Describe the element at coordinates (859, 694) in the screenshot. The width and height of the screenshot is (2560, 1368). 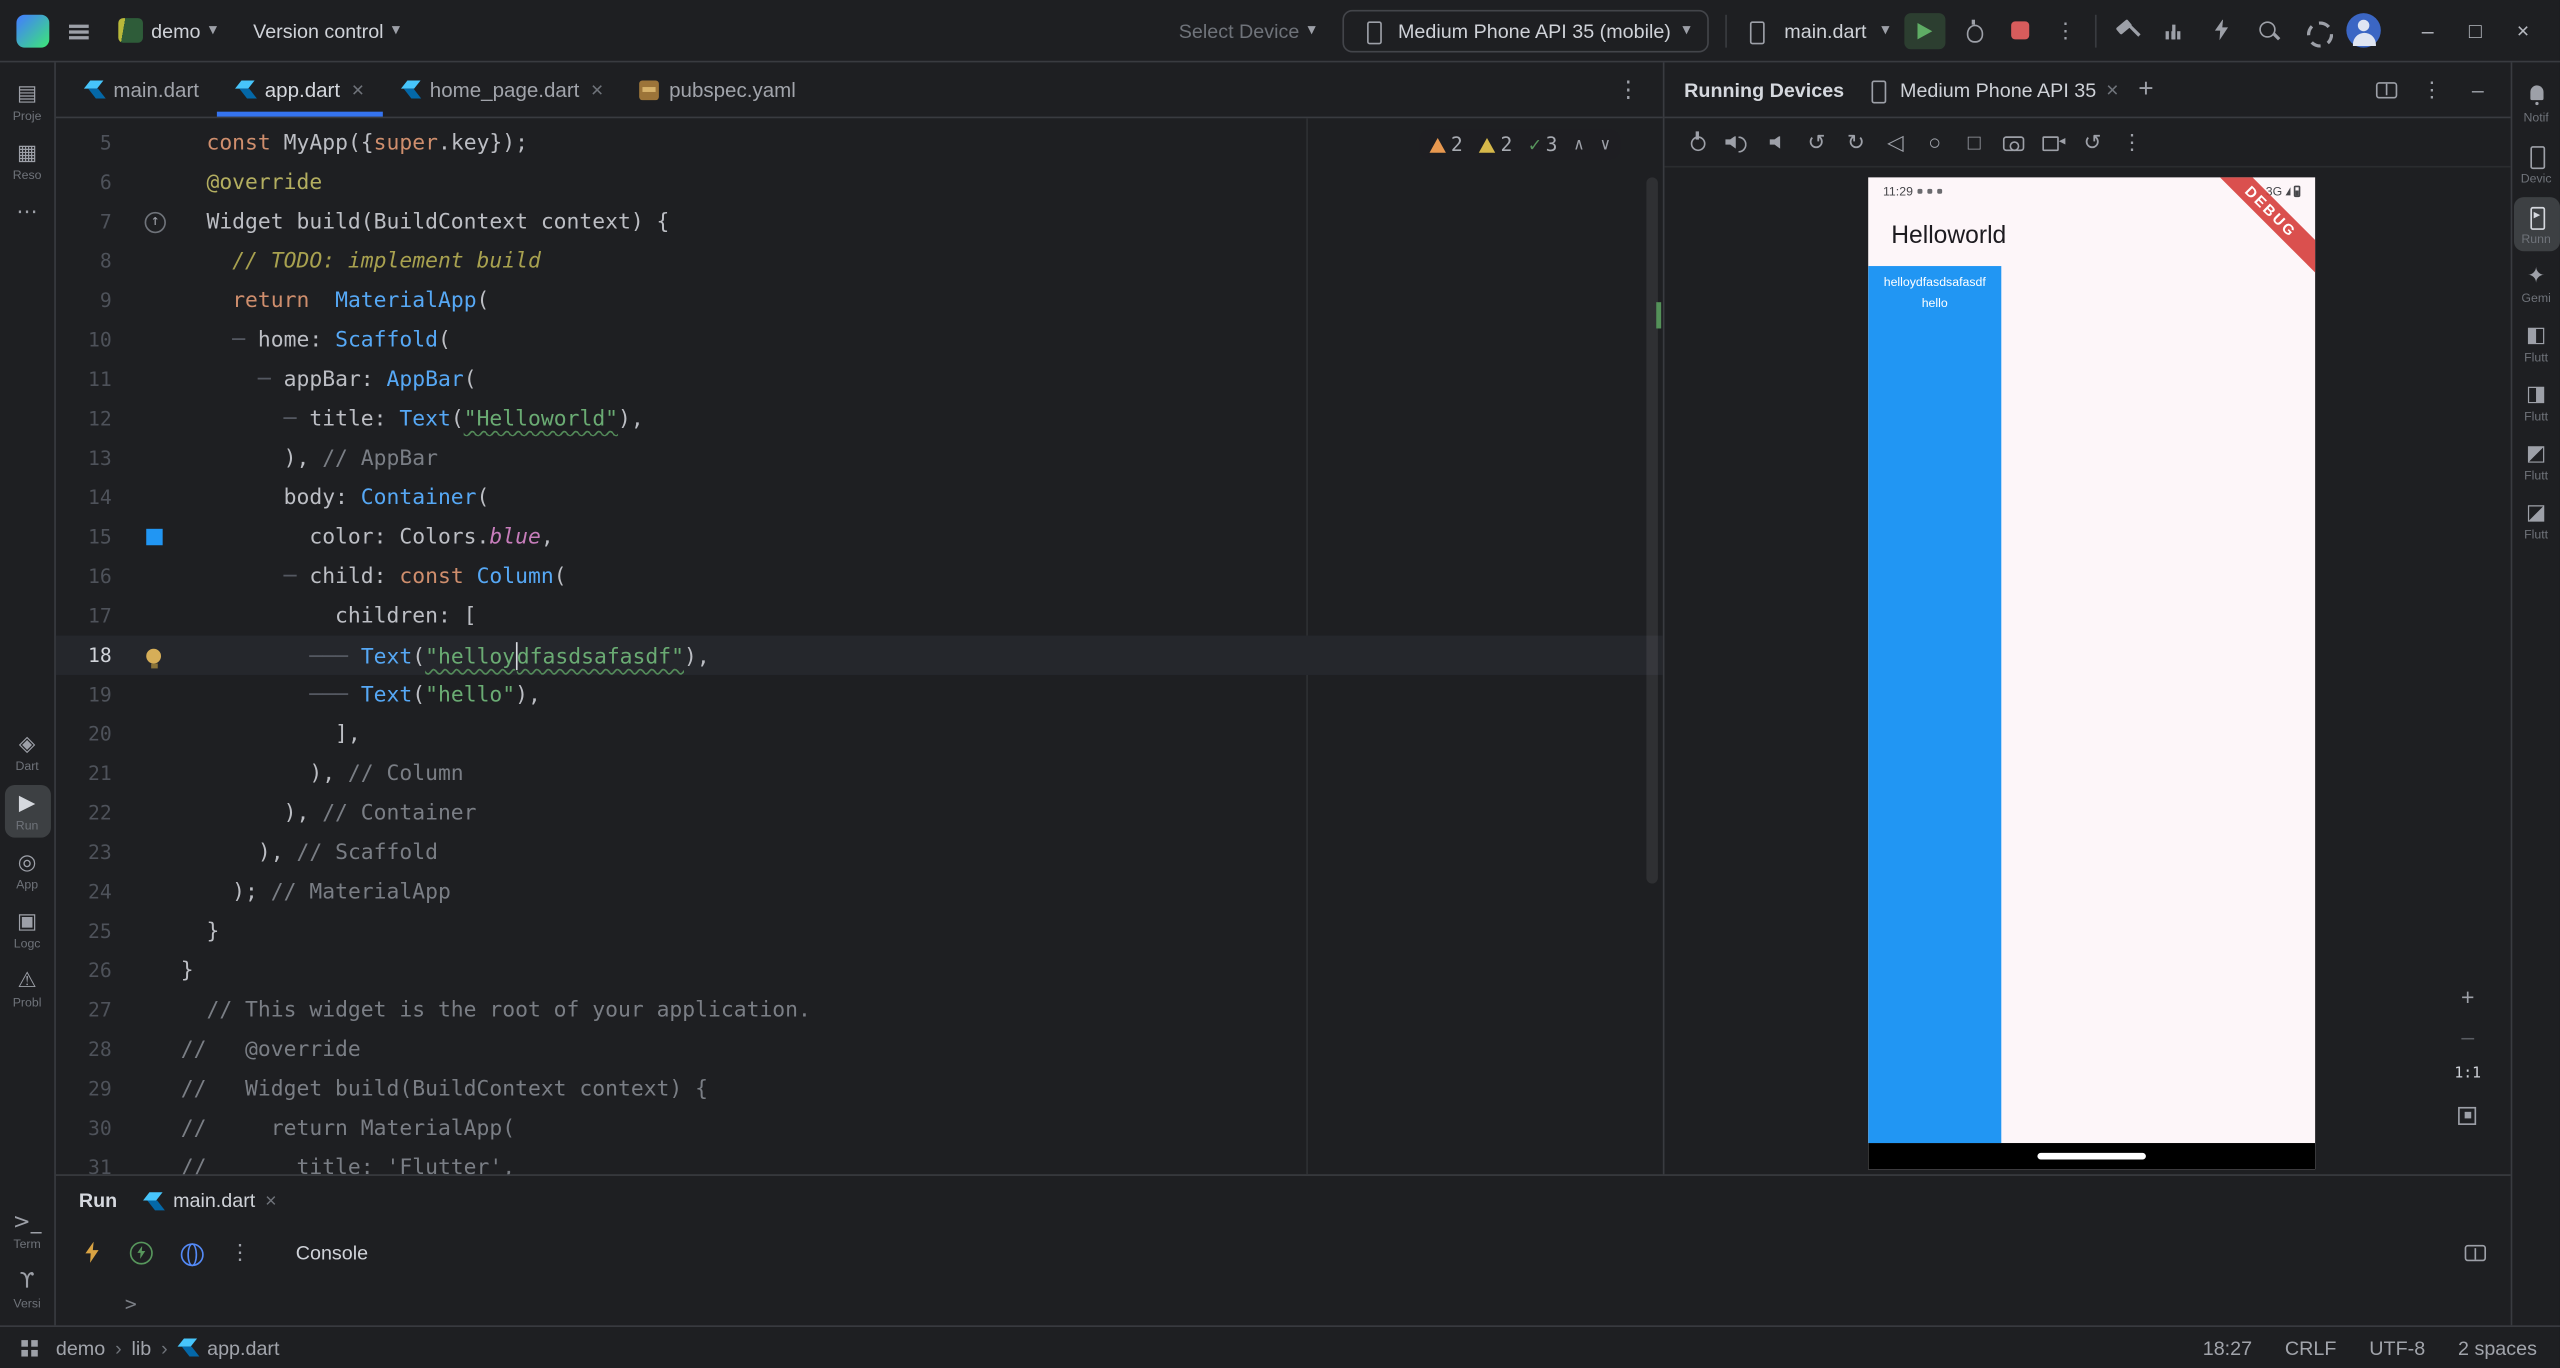
I see `code-line-19: 19 ─── Text("hello"),` at that location.